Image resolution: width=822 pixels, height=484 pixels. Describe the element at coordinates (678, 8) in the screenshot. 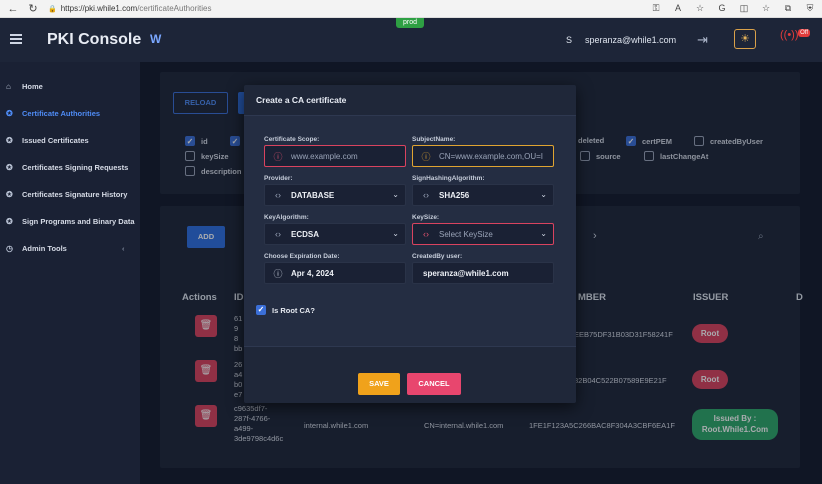

I see `read-aloud-icon: A` at that location.